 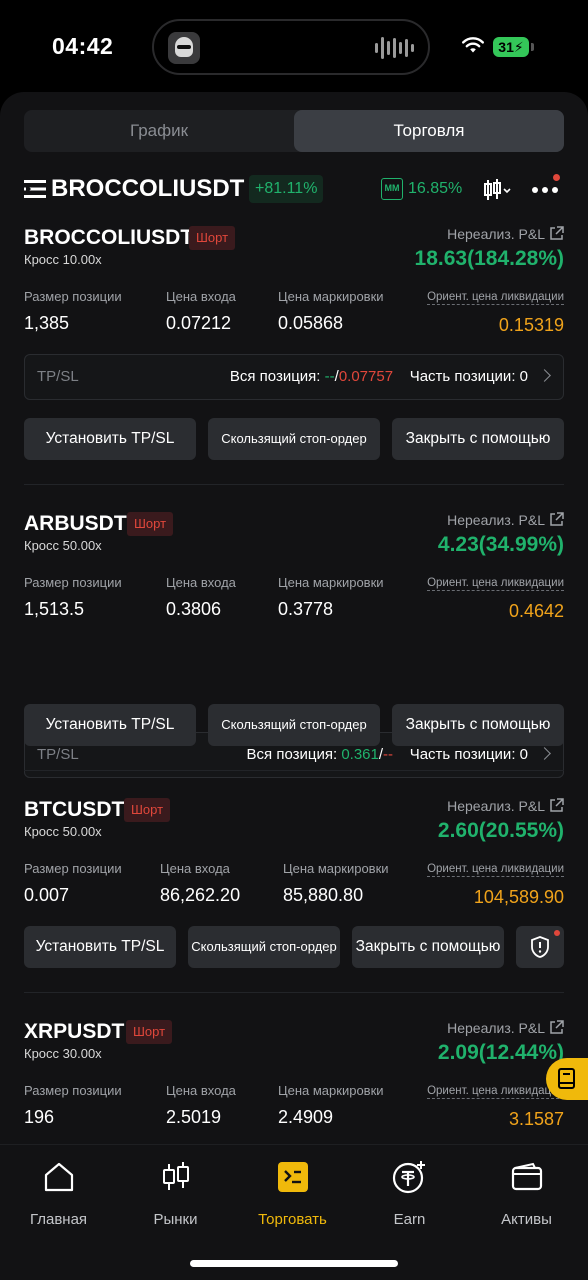 I want to click on nav-label: Рынки, so click(x=175, y=1219).